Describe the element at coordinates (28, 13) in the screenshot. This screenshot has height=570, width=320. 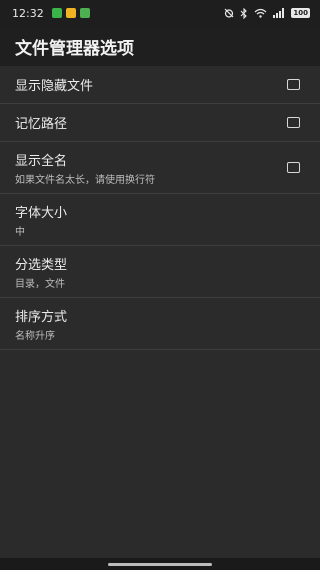
I see `status-time: 12:32` at that location.